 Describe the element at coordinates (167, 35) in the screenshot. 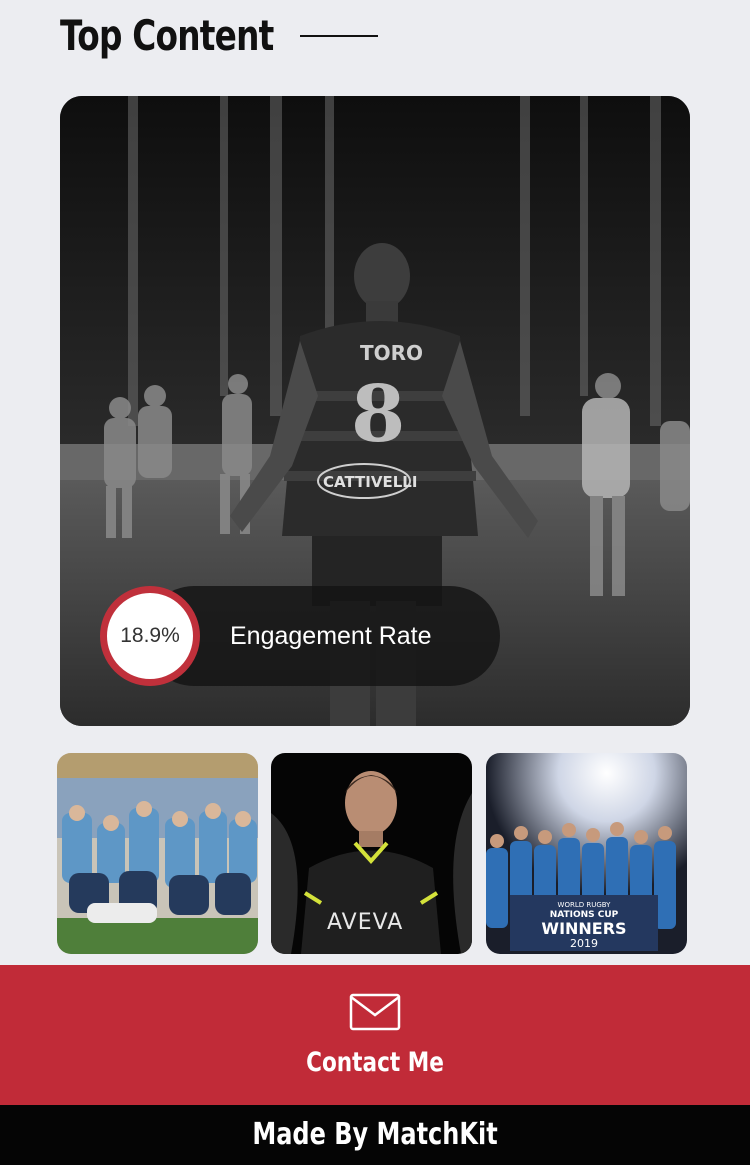

I see `section-title: Top Content` at that location.